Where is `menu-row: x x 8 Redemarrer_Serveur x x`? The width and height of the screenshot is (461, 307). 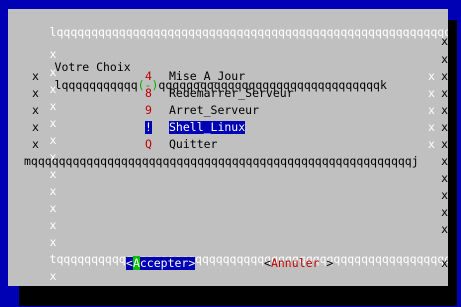 menu-row: x x 8 Redemarrer_Serveur x x is located at coordinates (228, 99).